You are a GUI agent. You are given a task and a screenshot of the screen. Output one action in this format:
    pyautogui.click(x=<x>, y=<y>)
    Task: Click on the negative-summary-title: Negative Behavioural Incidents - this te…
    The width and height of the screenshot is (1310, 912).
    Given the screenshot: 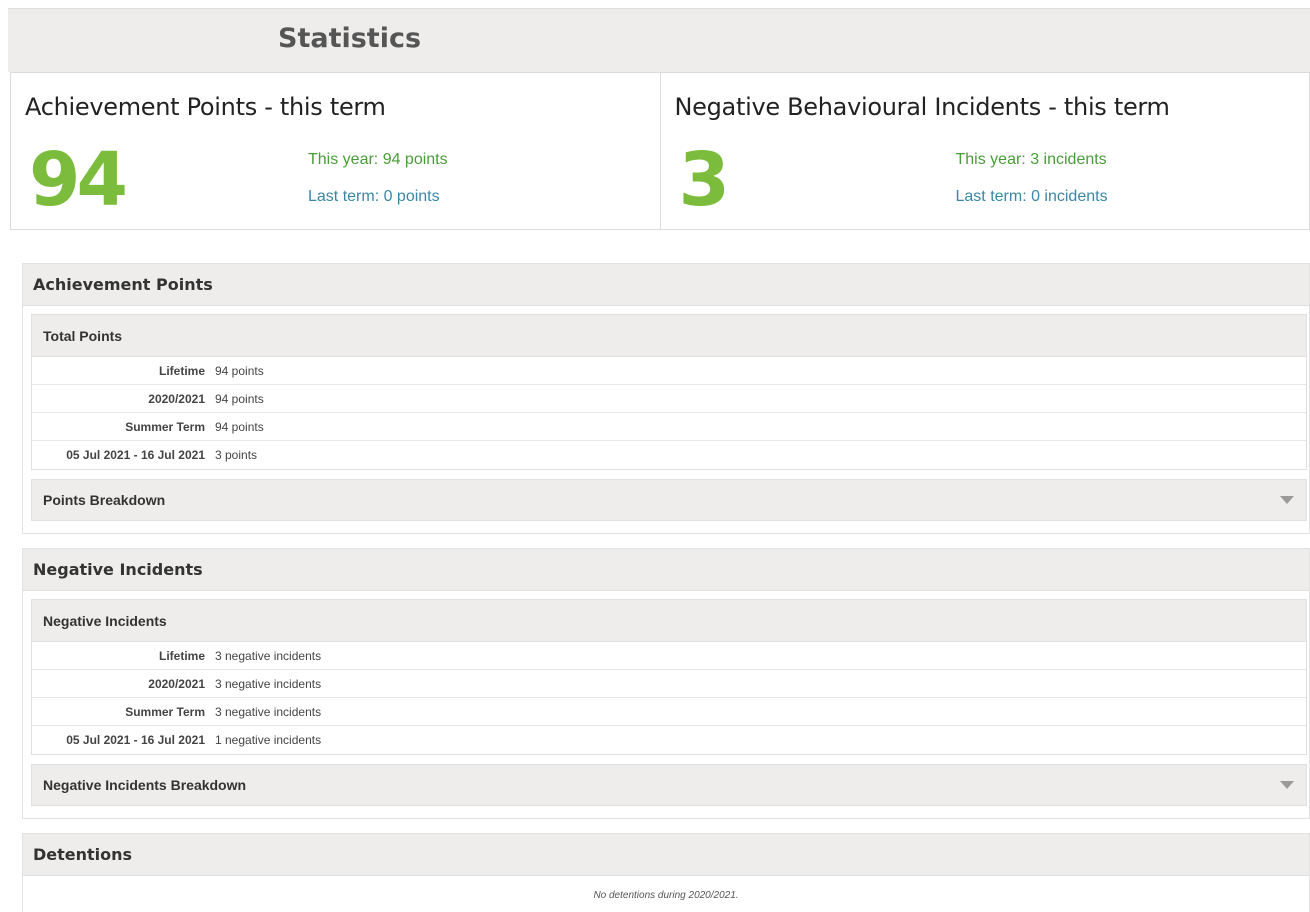 What is the action you would take?
    pyautogui.click(x=922, y=107)
    